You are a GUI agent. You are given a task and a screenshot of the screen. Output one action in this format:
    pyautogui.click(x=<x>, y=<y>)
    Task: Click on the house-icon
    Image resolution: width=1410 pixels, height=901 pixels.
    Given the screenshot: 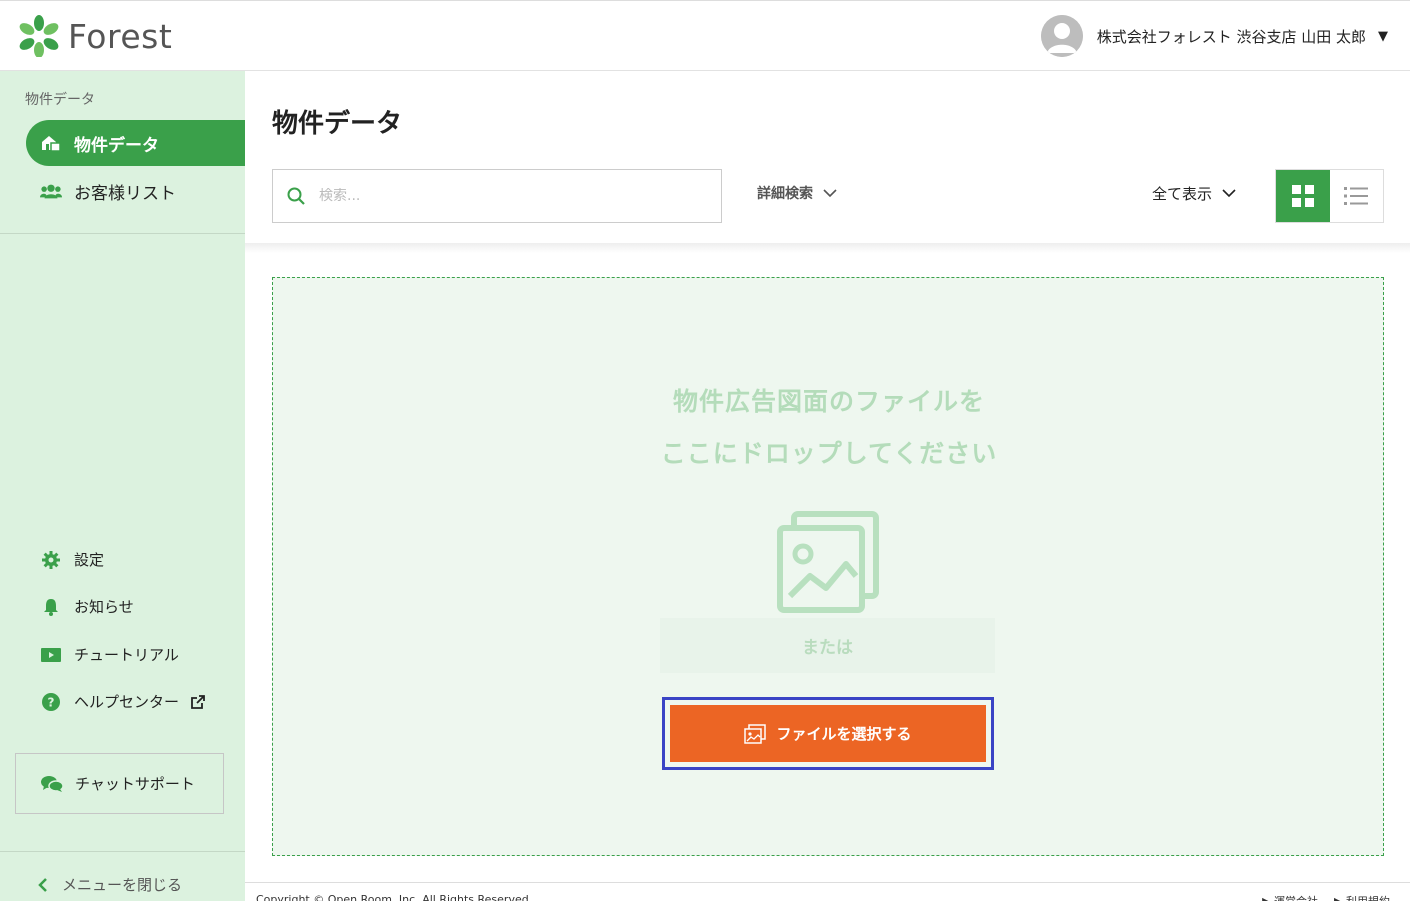 What is the action you would take?
    pyautogui.click(x=51, y=143)
    